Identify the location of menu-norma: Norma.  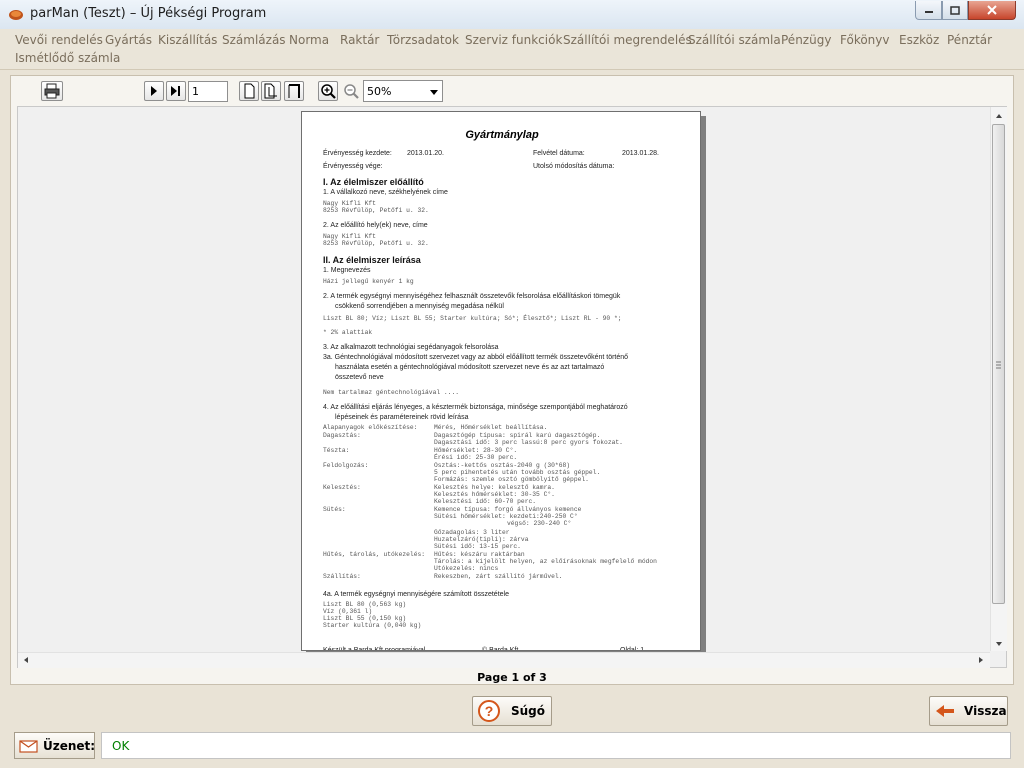
(309, 40).